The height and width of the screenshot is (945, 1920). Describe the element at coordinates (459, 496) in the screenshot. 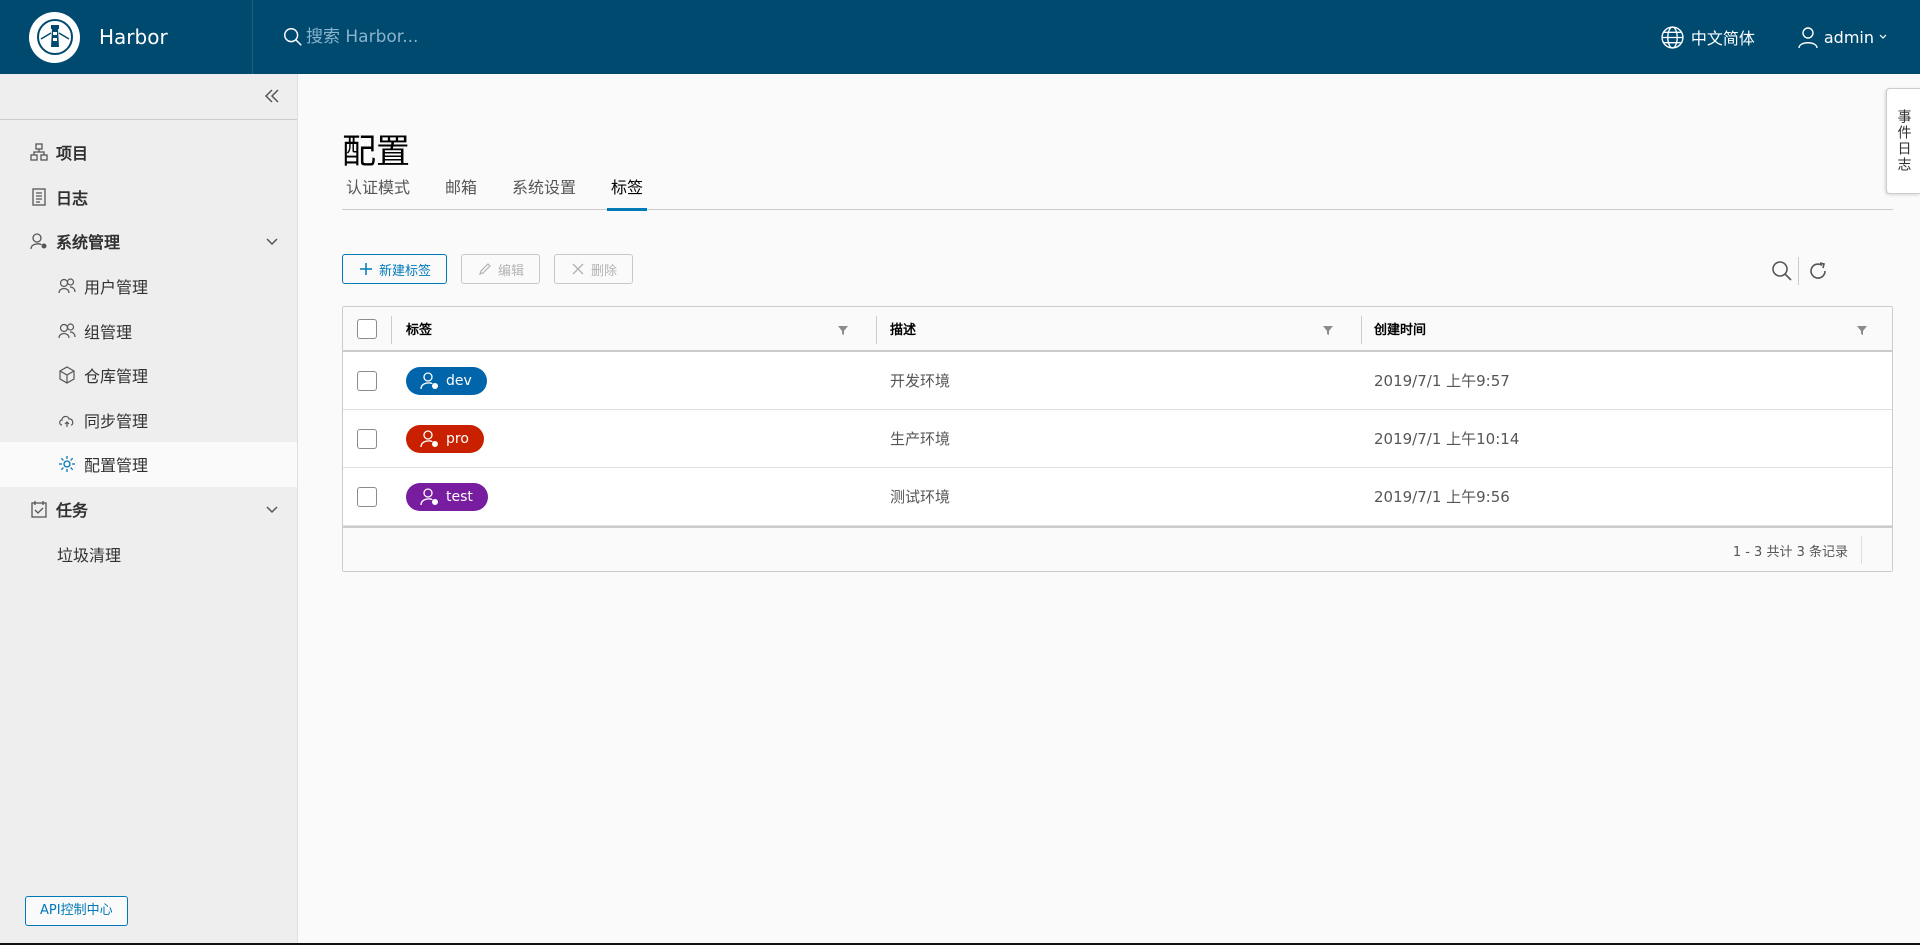

I see `label-name: test` at that location.